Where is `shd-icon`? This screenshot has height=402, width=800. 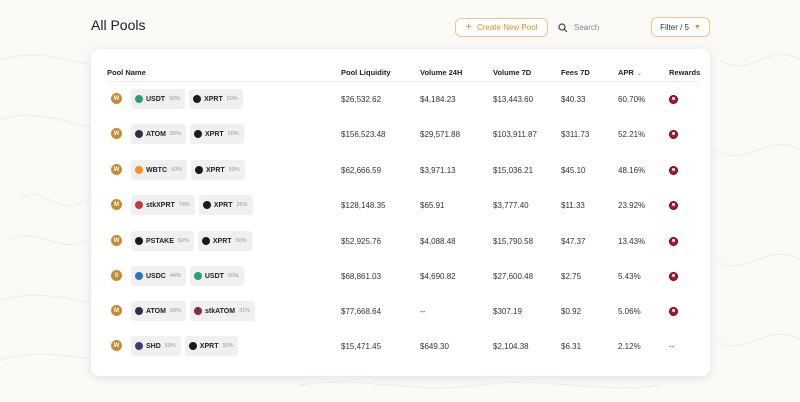
shd-icon is located at coordinates (139, 346).